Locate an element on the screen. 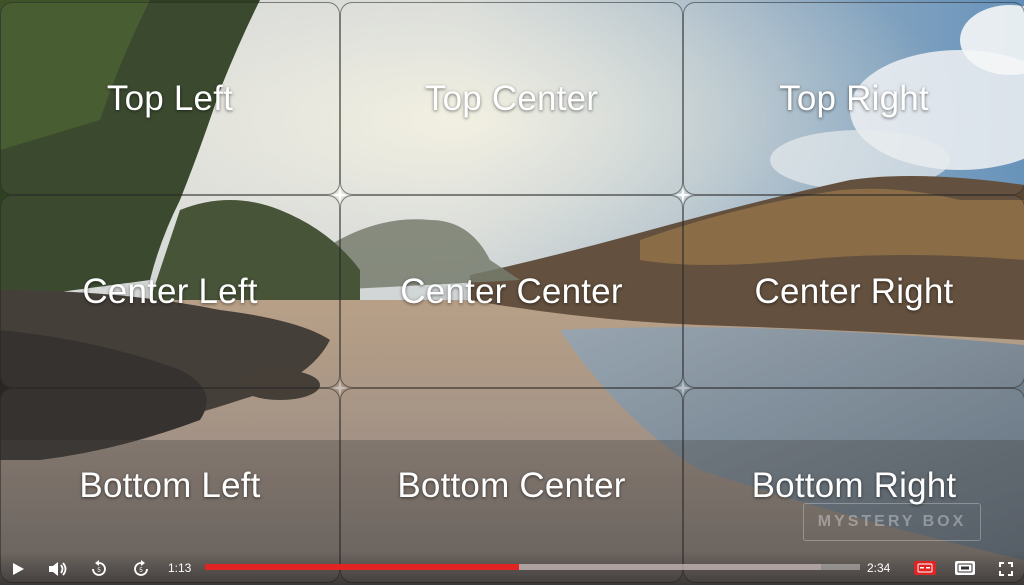 This screenshot has height=585, width=1024. rewind-button: 5 is located at coordinates (99, 569).